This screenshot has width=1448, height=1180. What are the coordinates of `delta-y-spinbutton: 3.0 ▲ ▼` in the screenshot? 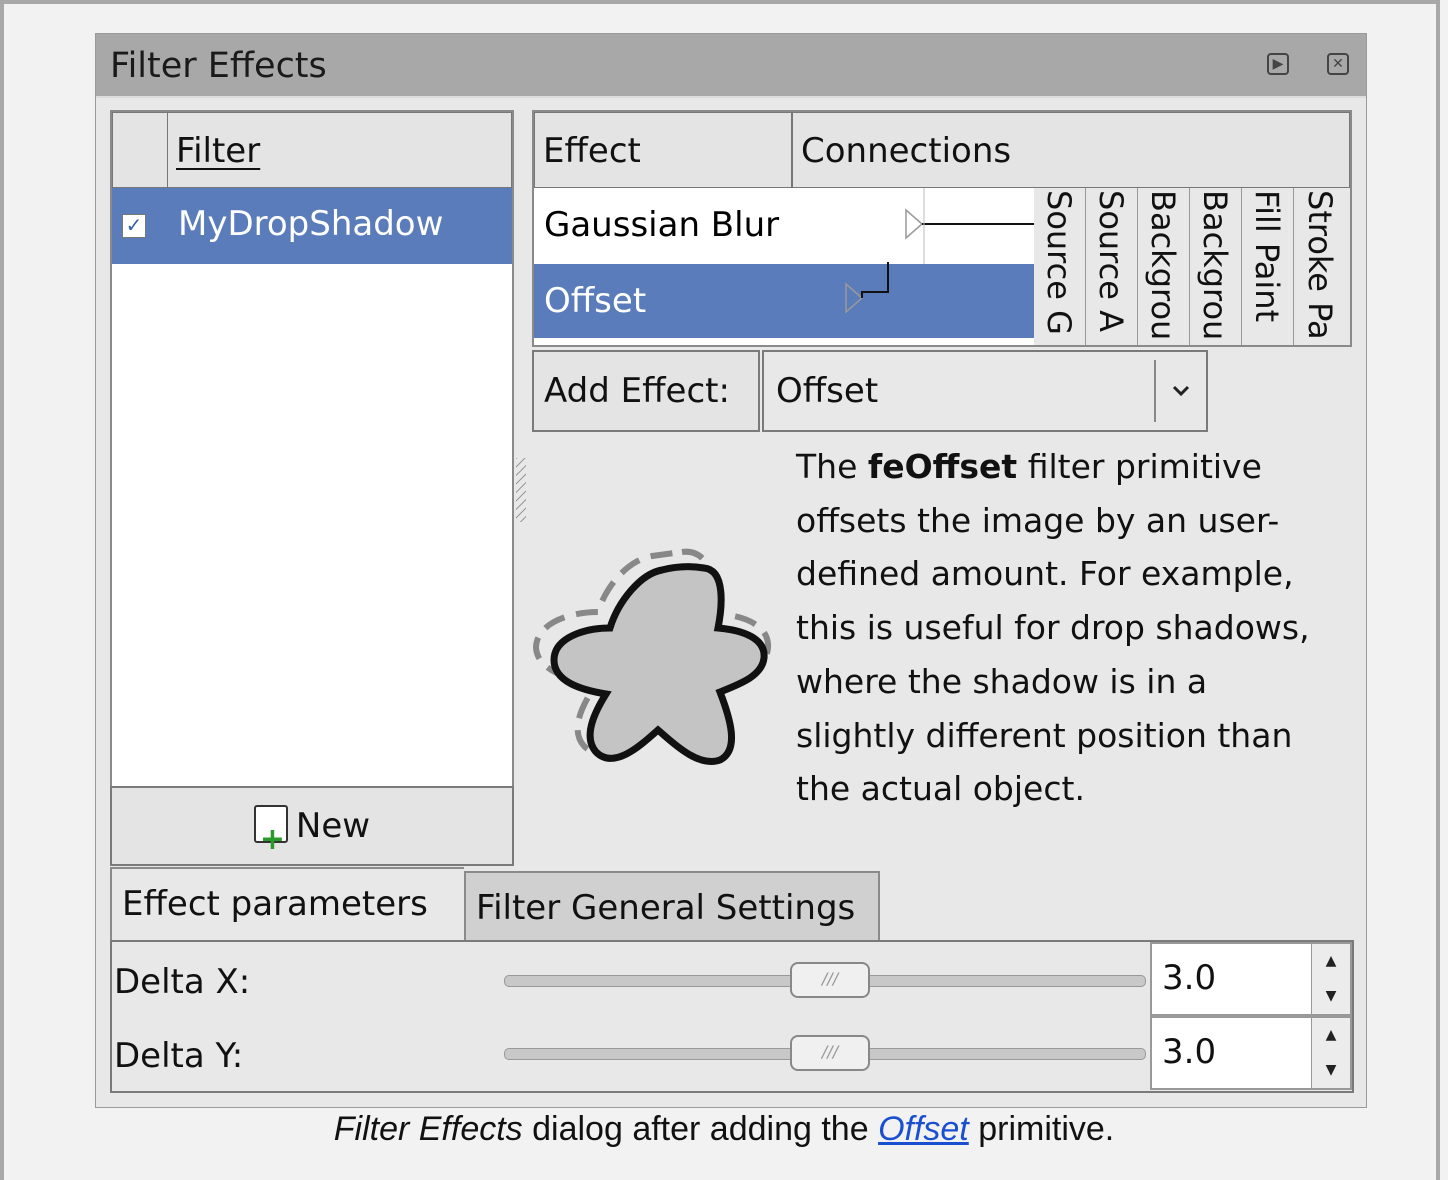 It's located at (1251, 1053).